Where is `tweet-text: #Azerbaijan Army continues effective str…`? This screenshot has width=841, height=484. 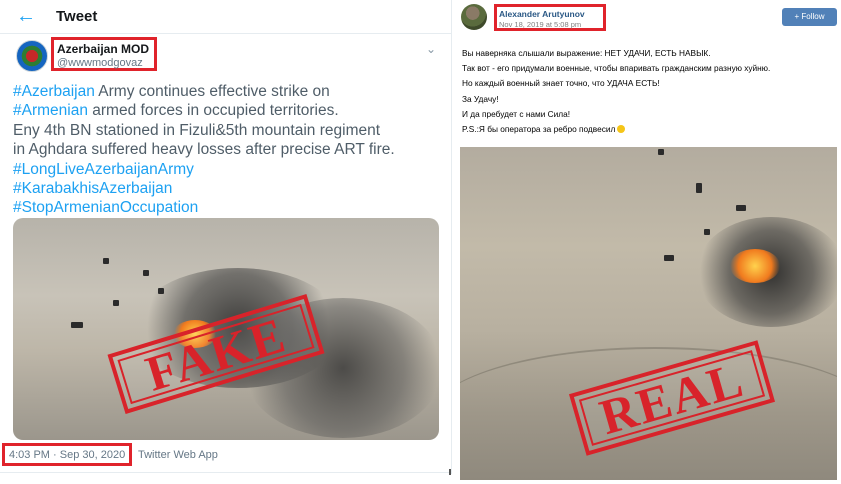
tweet-text: #Azerbaijan Army continues effective str… is located at coordinates (228, 150).